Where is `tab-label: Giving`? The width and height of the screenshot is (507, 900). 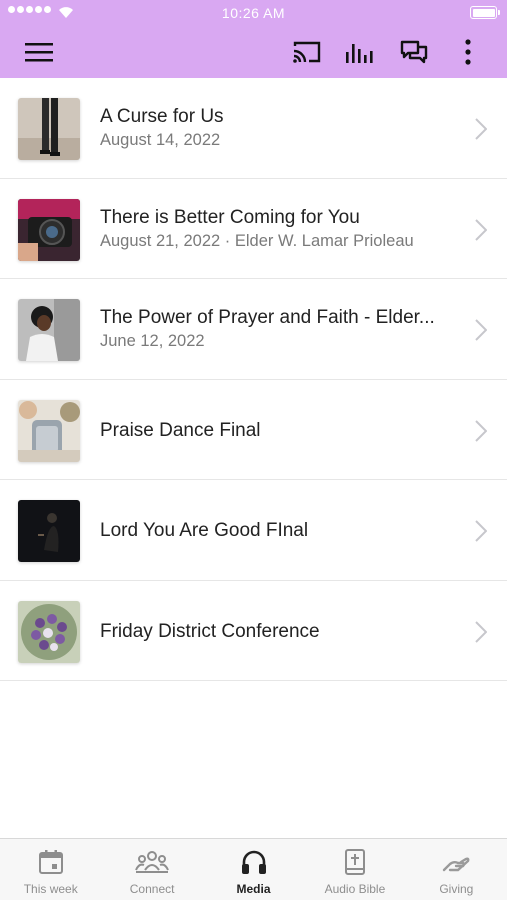
tab-label: Giving is located at coordinates (456, 889).